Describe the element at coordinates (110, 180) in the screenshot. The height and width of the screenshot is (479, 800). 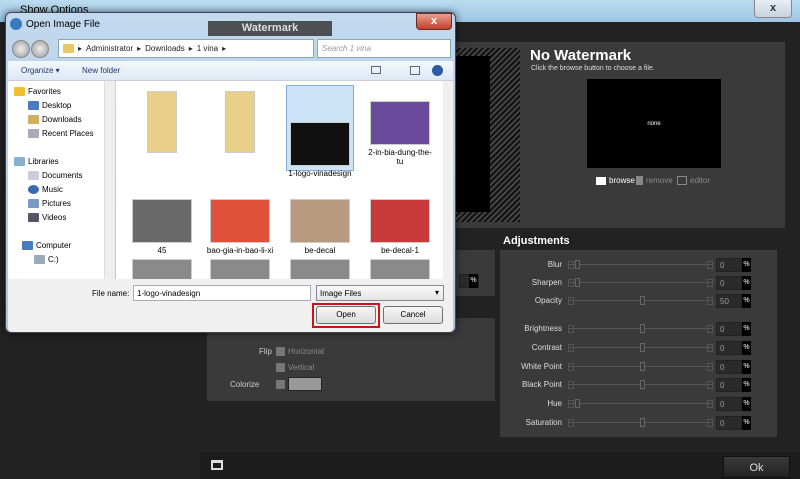
I see `nav-scrollbar` at that location.